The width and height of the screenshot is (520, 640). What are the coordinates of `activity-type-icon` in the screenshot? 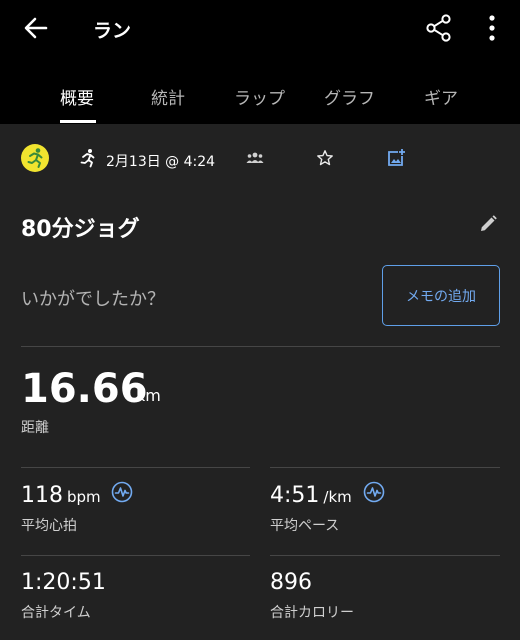 It's located at (35, 158).